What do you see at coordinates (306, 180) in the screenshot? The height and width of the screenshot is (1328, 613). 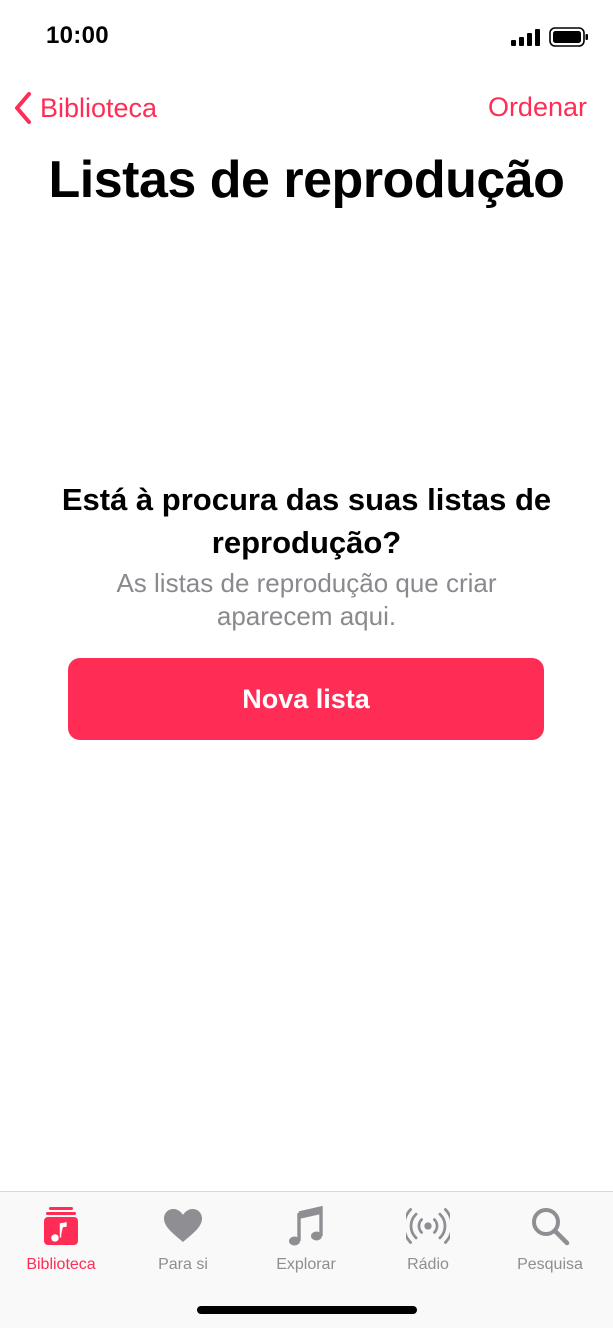 I see `page-title: Listas de reprodução` at bounding box center [306, 180].